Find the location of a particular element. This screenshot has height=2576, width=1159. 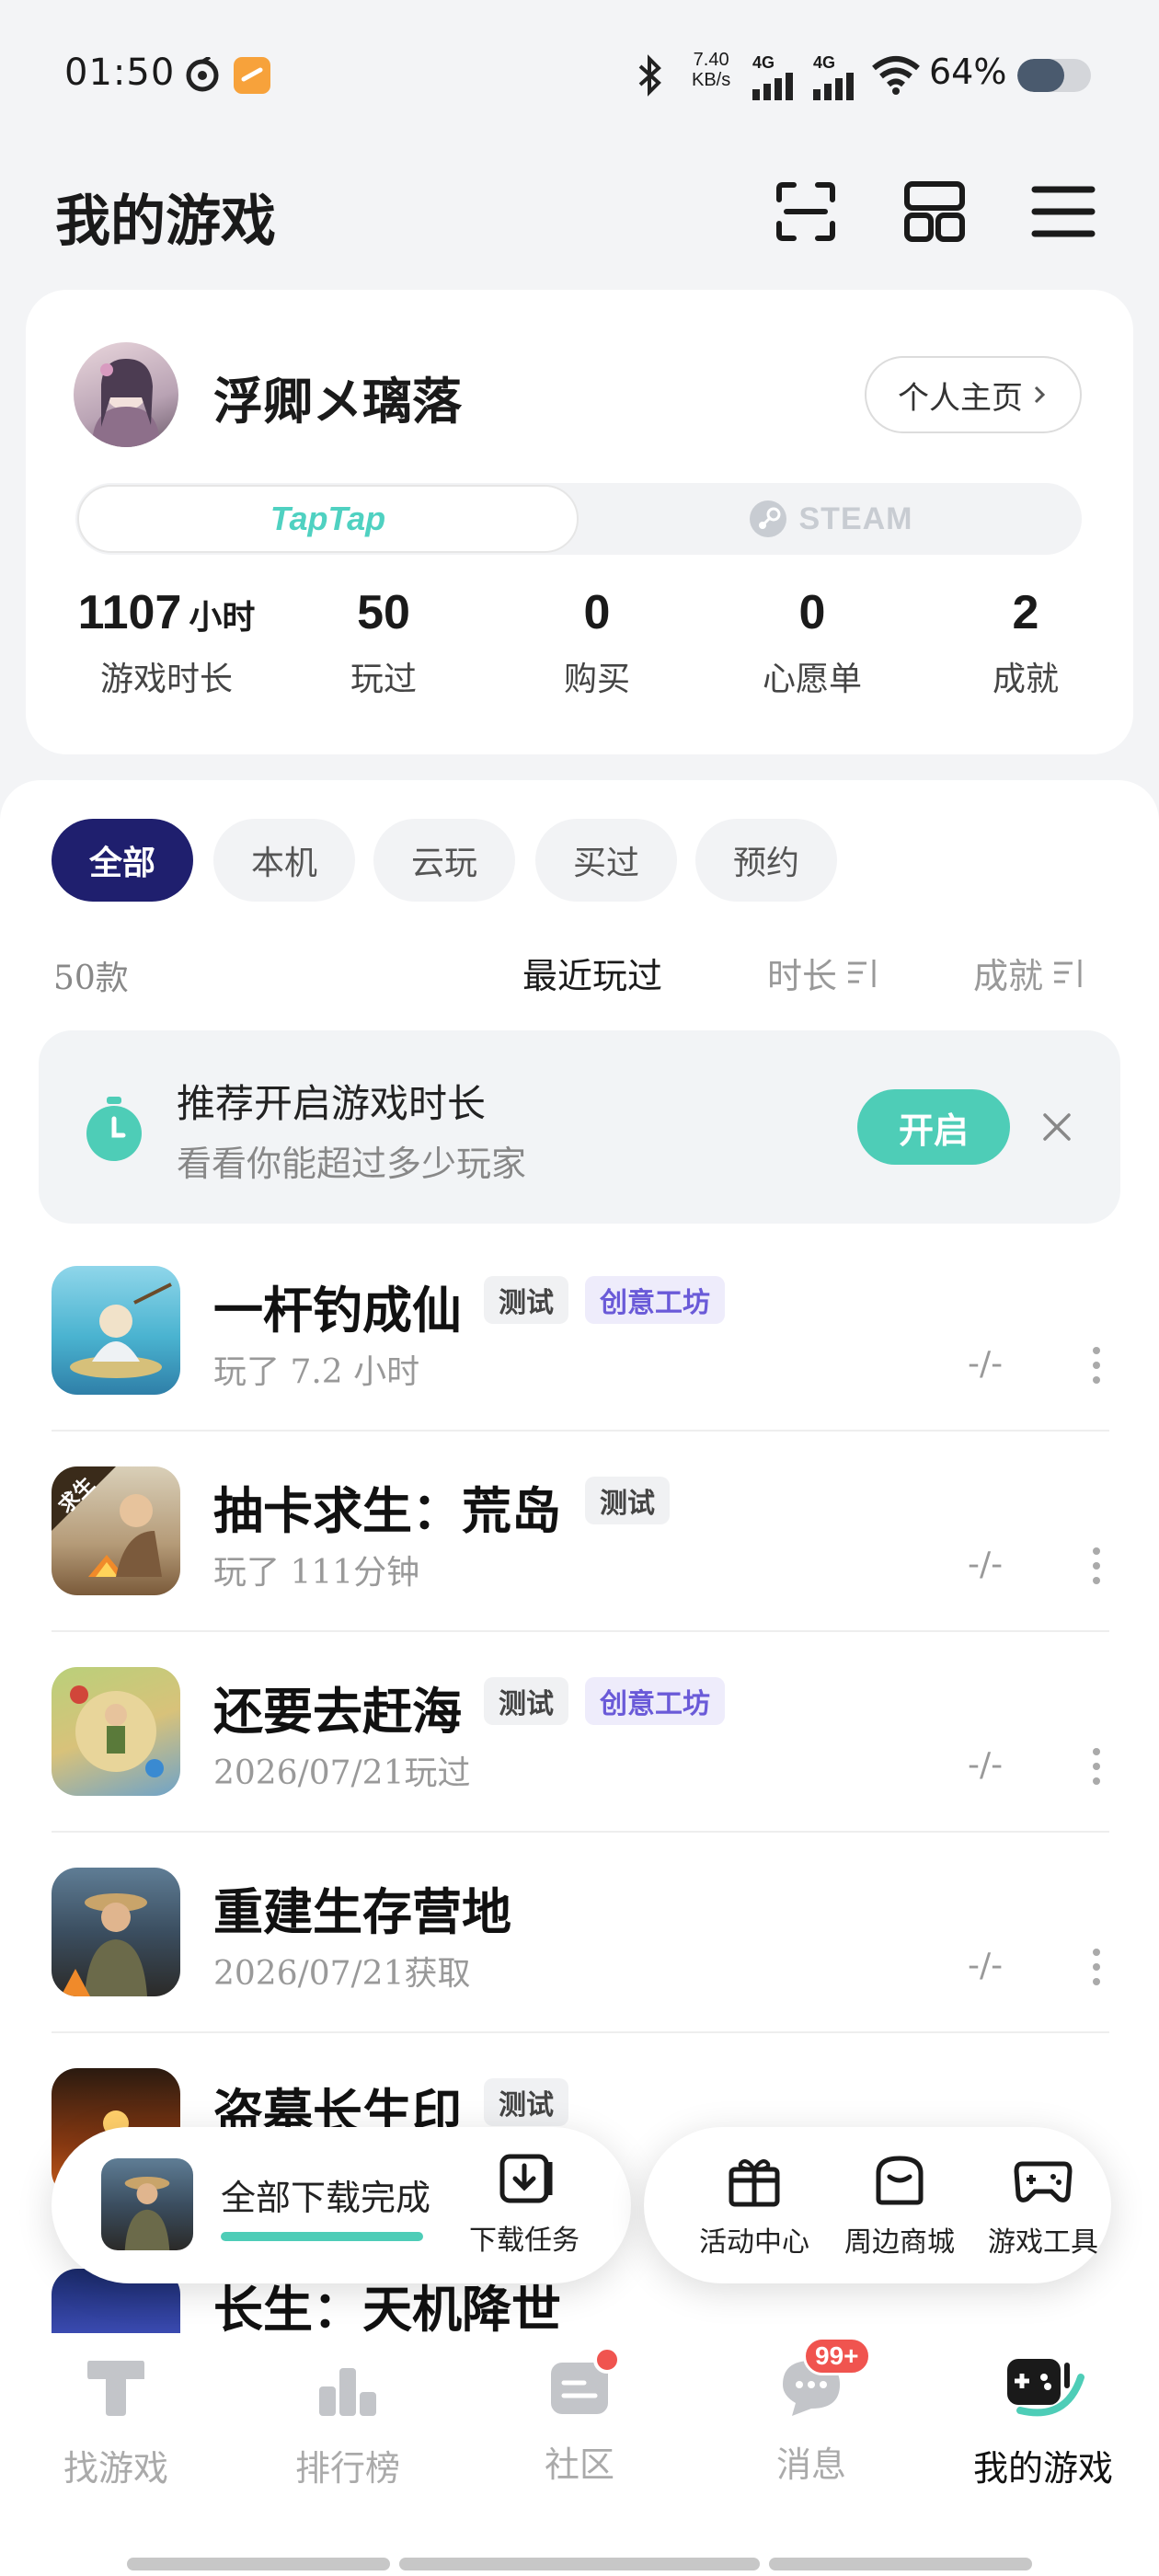

username: 浮卿メ璃落 is located at coordinates (337, 401).